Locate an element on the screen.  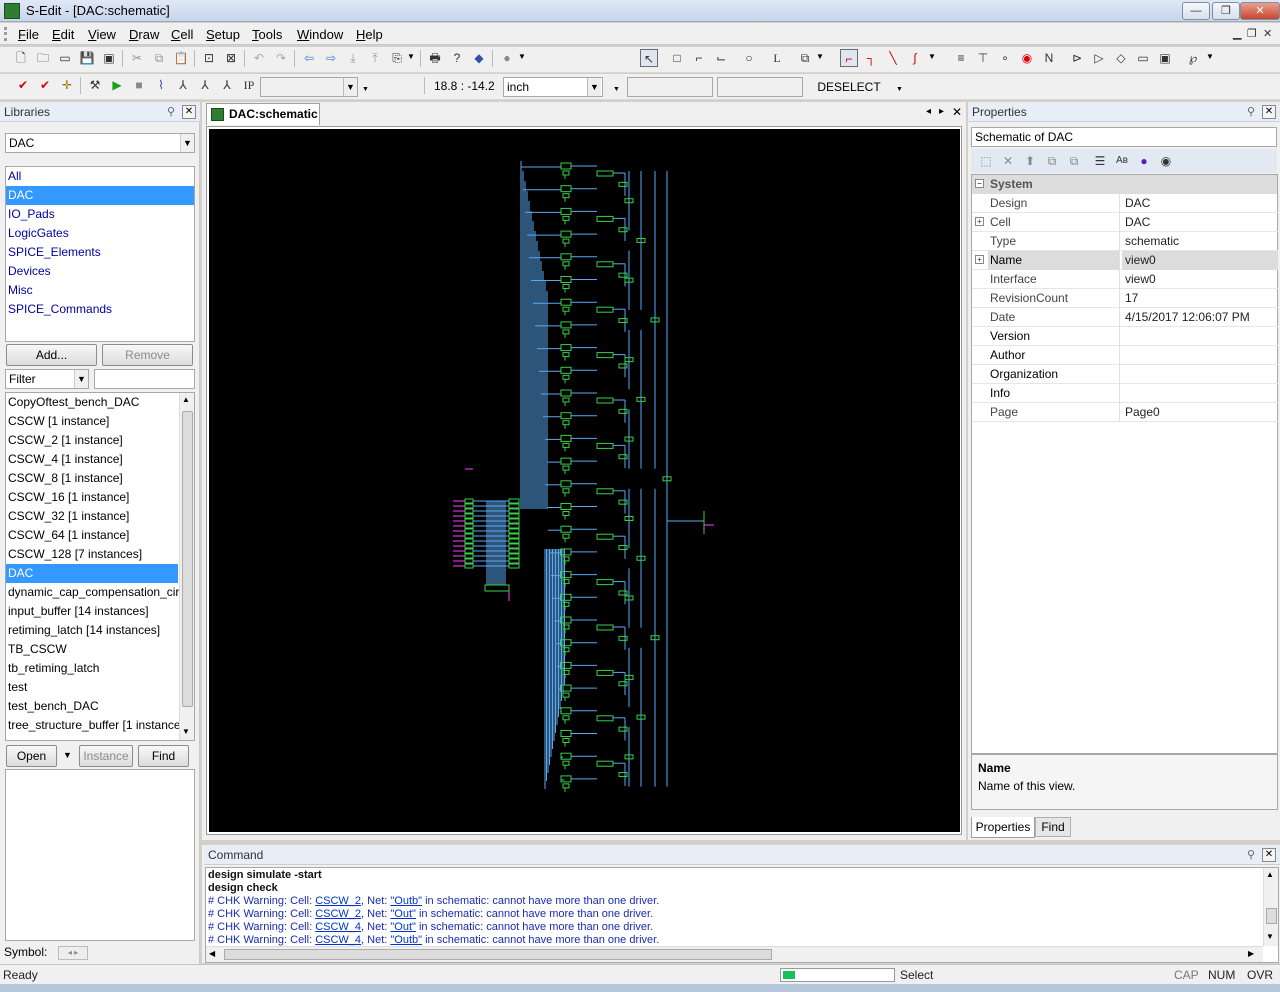
property-row: Type schematic is located at coordinates (1125, 241).